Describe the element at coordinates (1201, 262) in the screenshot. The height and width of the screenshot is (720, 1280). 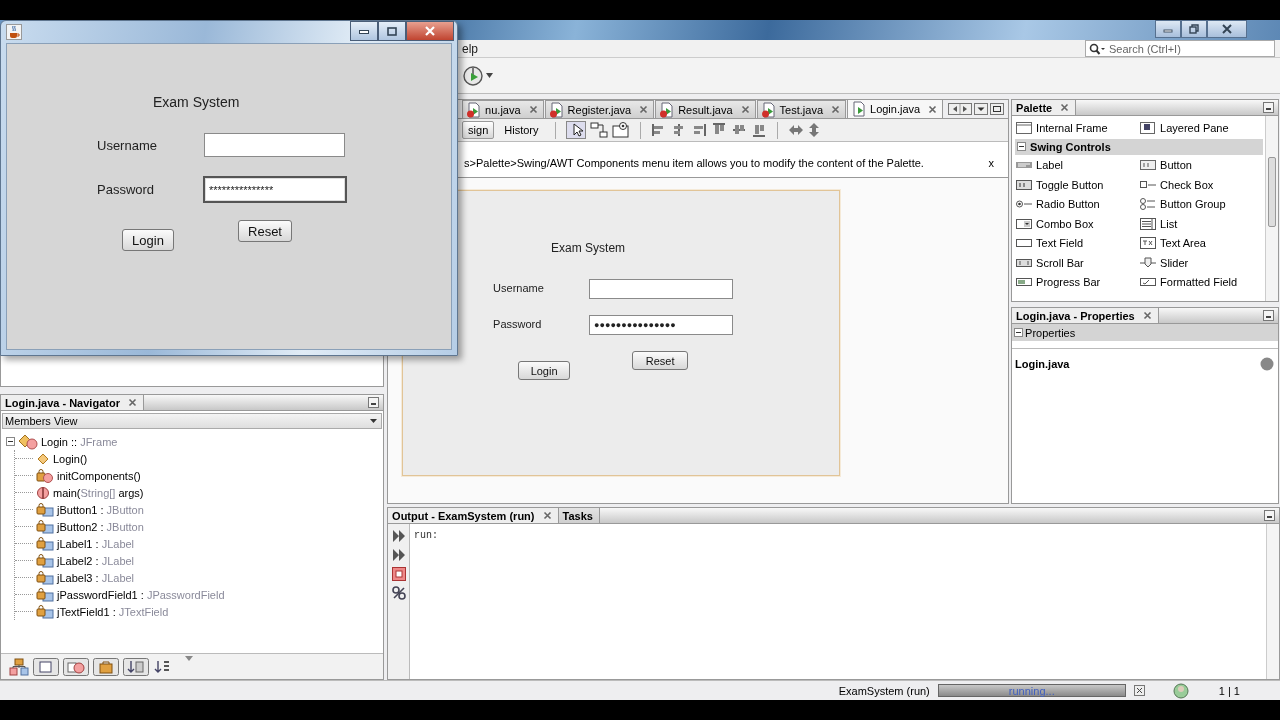
I see `palette-item: Slider` at that location.